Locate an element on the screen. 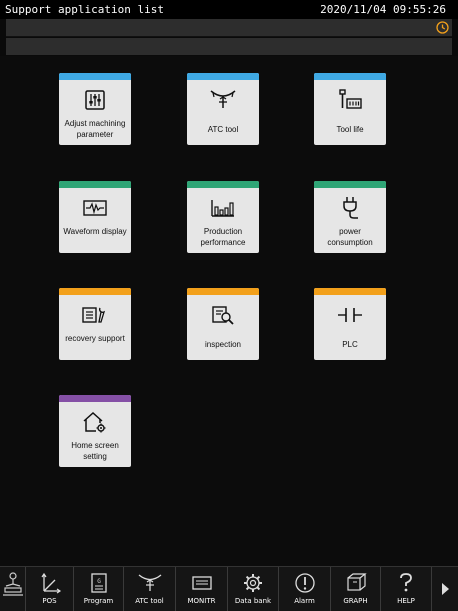 The width and height of the screenshot is (458, 611). plc-contact-icon is located at coordinates (350, 315).